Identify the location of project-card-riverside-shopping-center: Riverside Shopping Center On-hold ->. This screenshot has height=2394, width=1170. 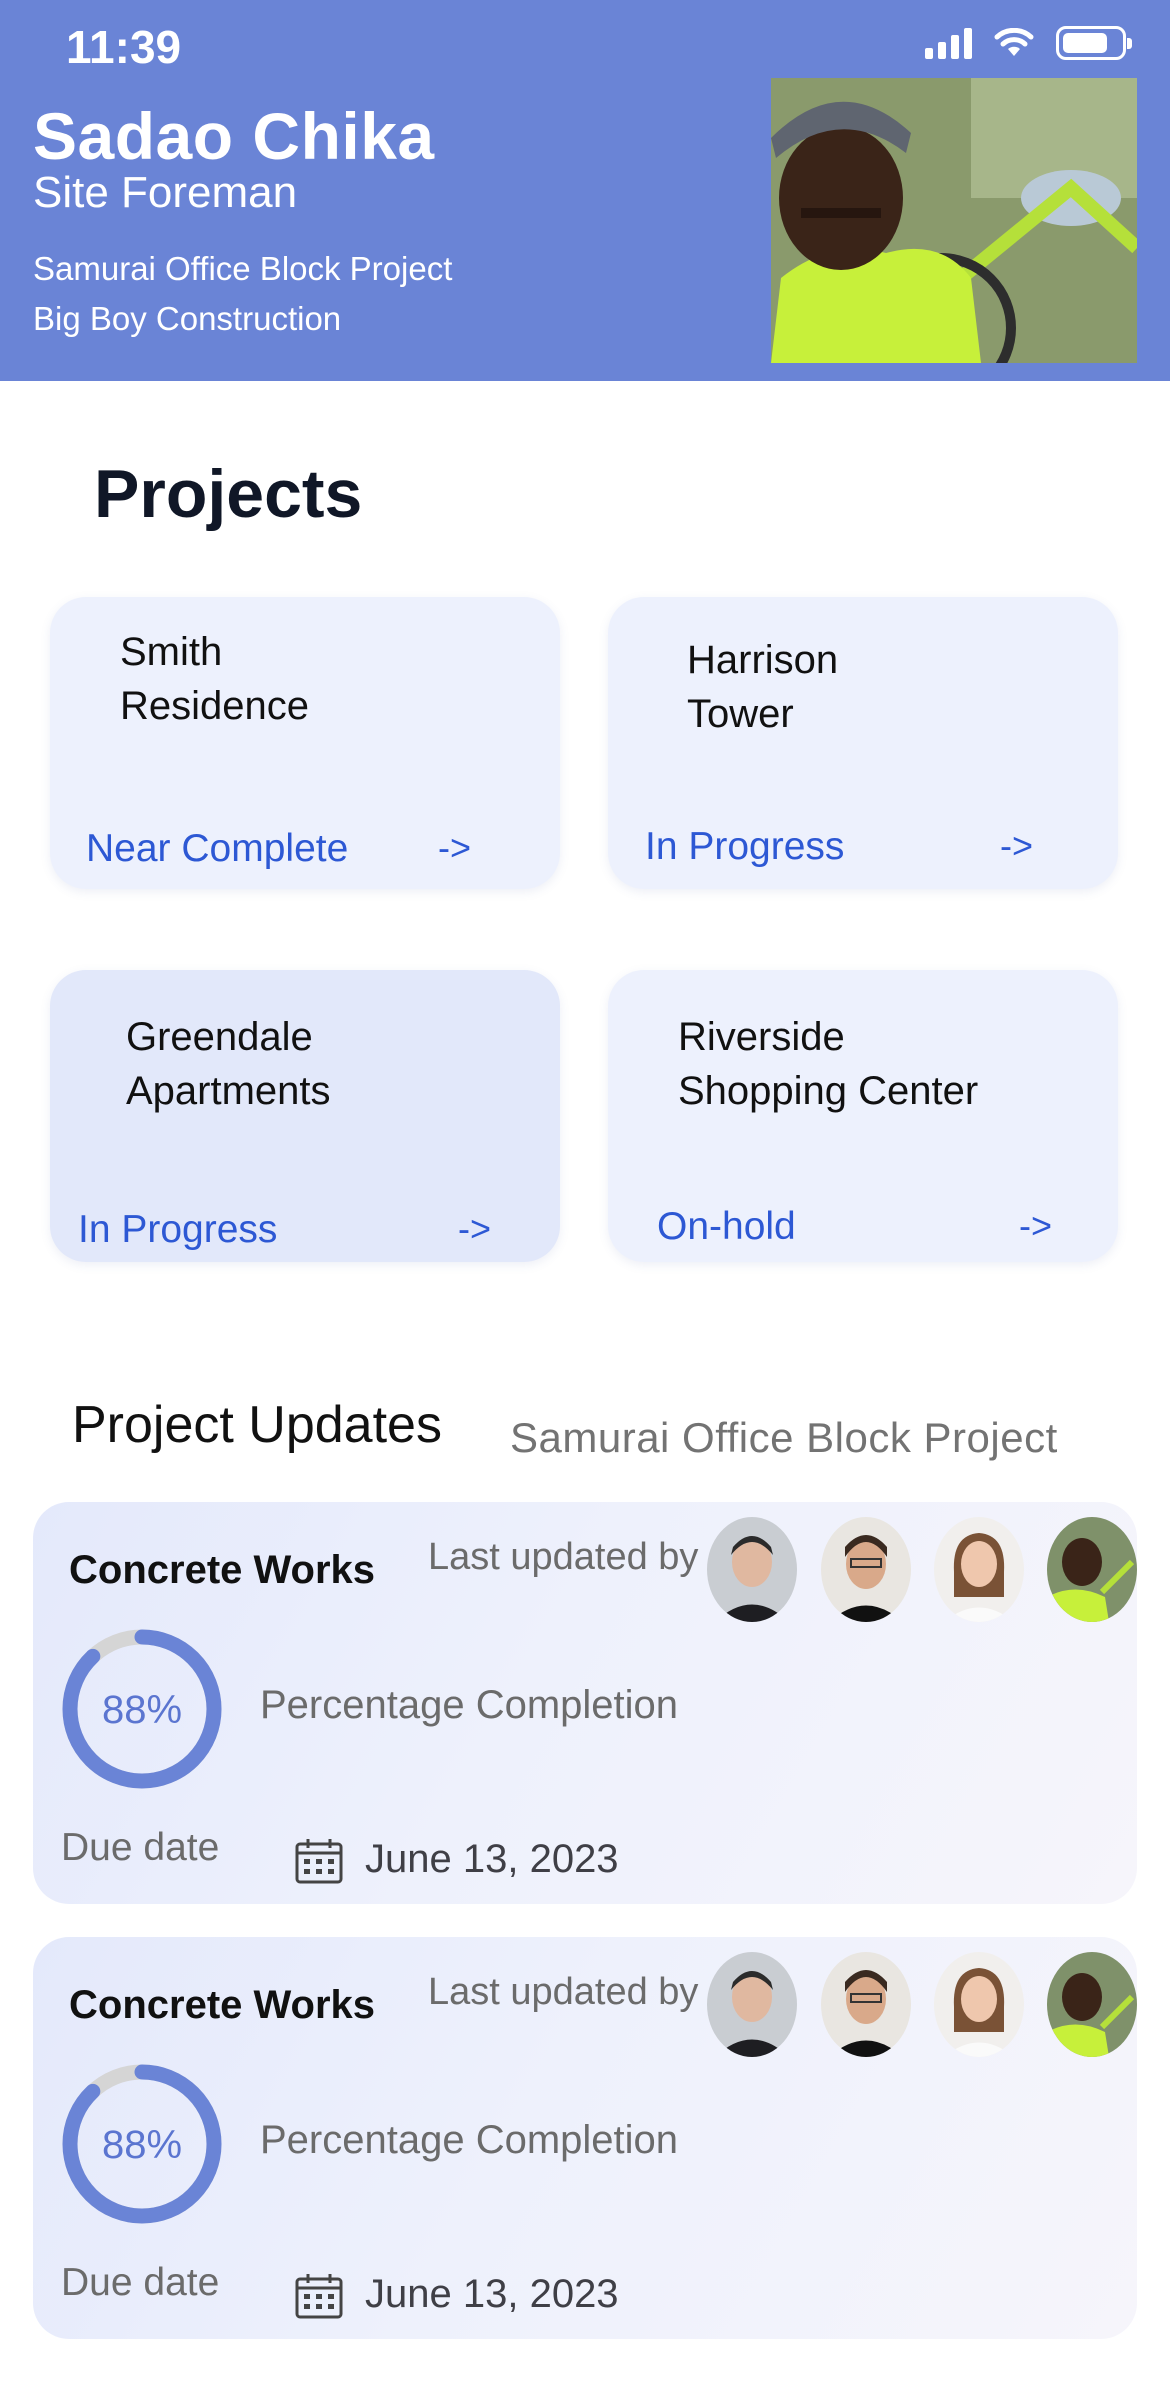
(863, 1116).